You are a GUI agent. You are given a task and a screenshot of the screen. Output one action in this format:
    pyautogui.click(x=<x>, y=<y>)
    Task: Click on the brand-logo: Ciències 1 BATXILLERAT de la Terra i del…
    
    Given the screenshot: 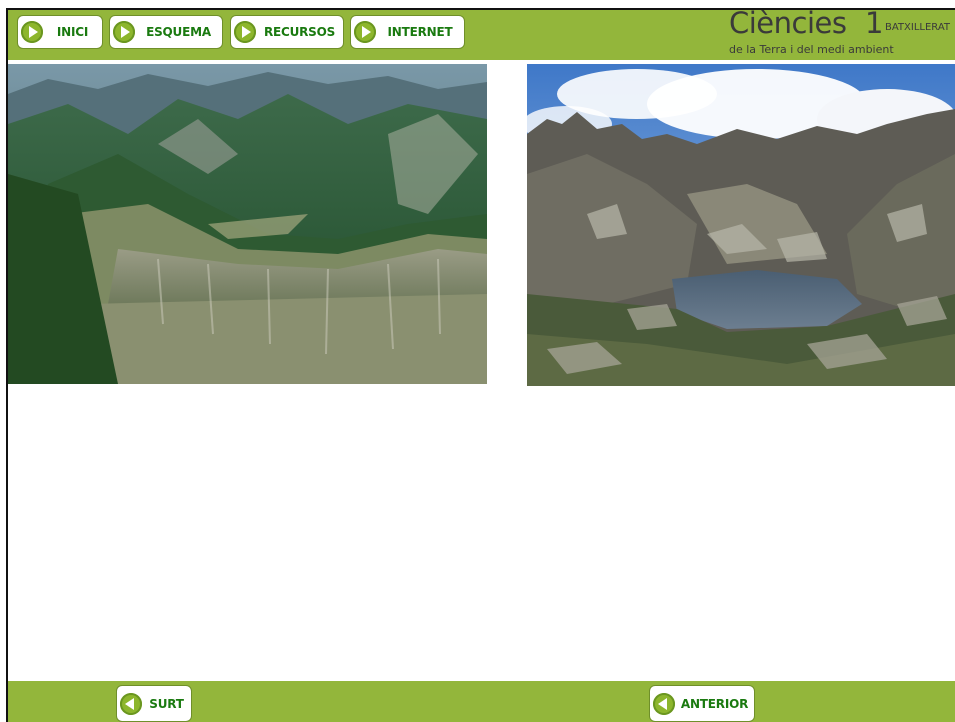 What is the action you would take?
    pyautogui.click(x=840, y=35)
    